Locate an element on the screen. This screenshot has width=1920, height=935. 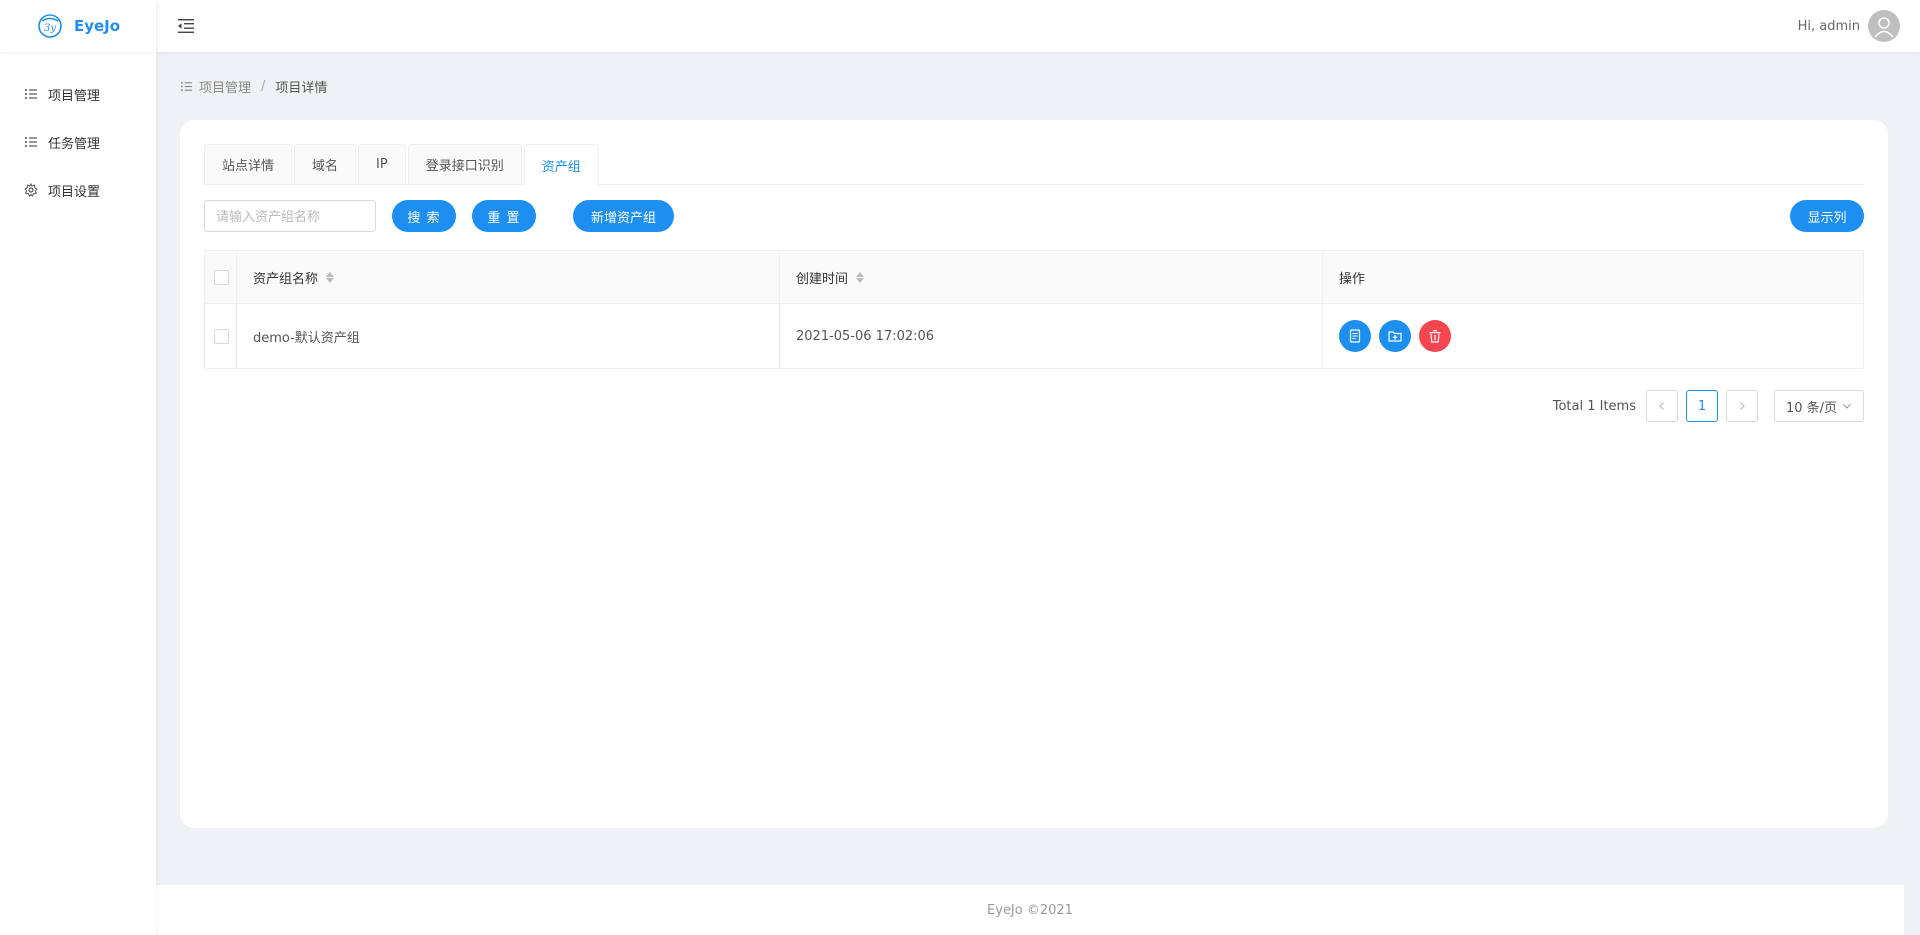
page-size-select: 10 条/页 is located at coordinates (1819, 406).